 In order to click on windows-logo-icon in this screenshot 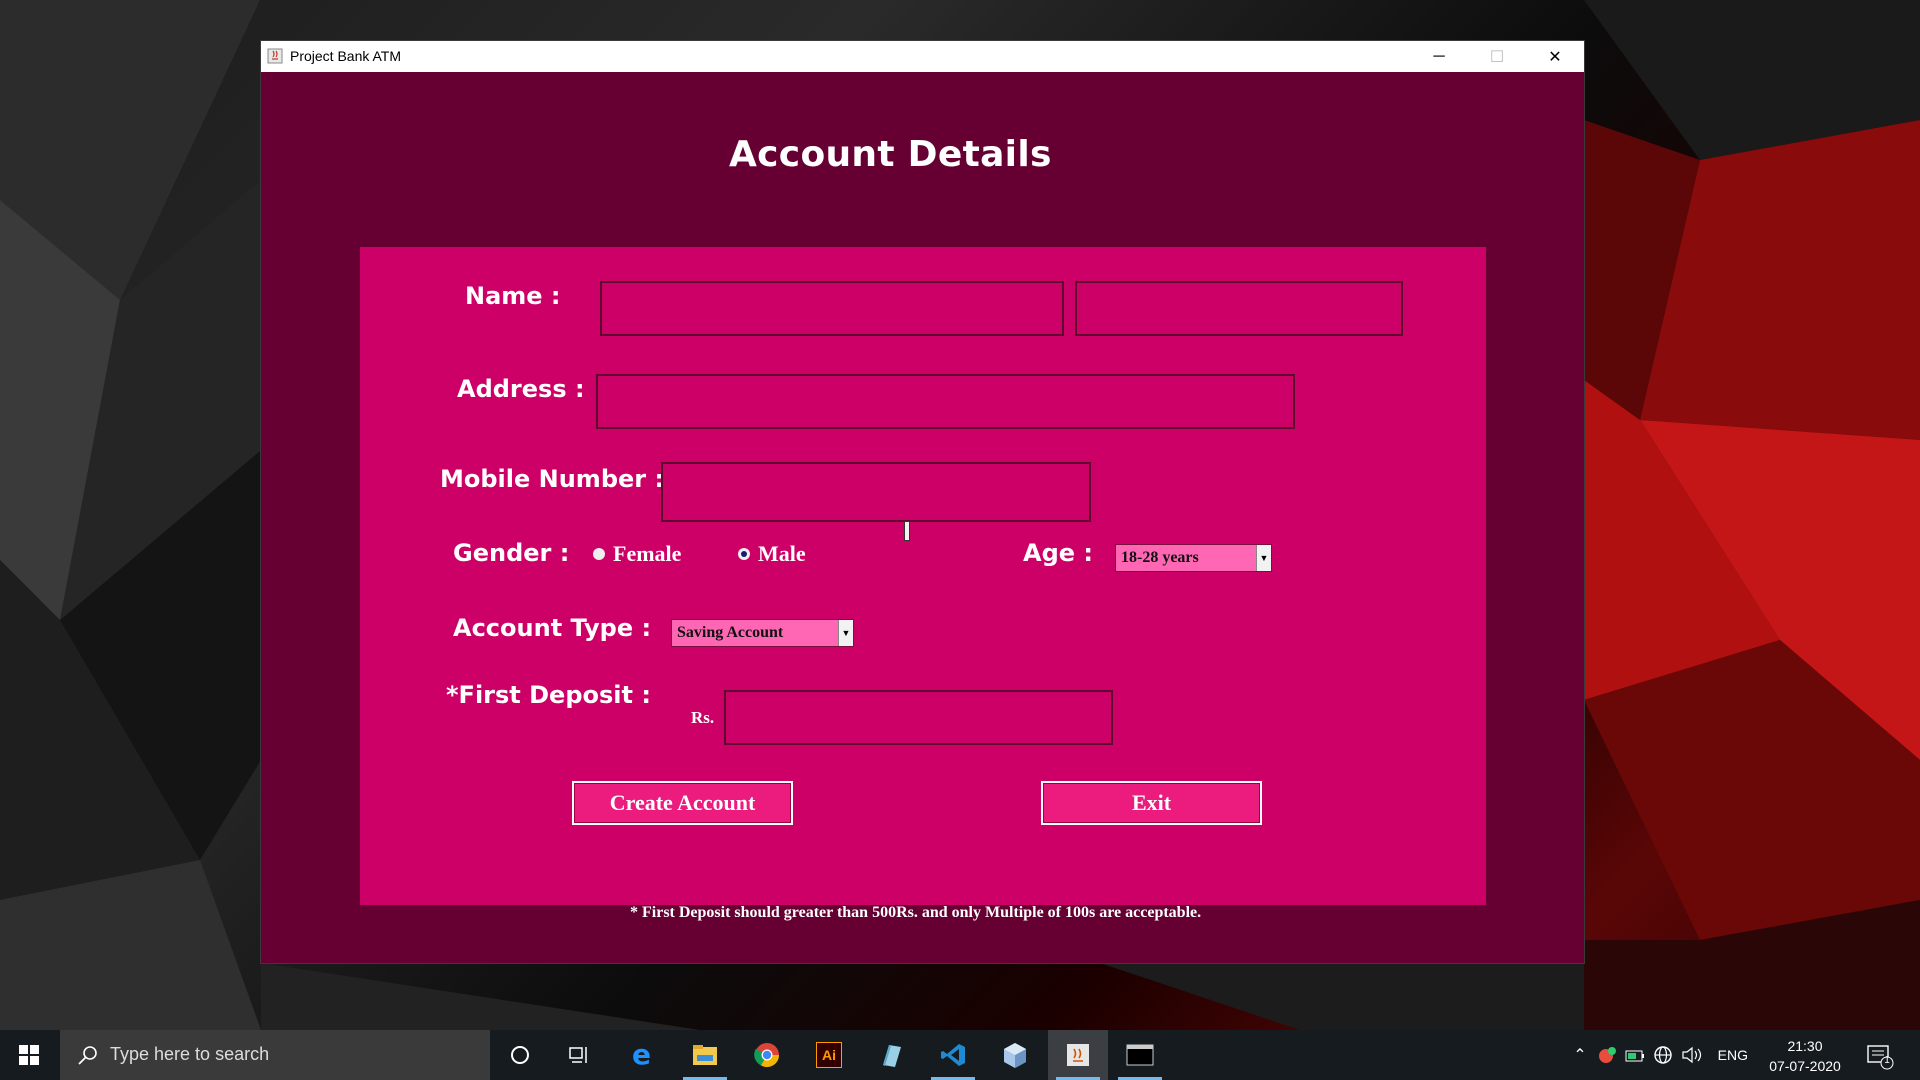, I will do `click(29, 1055)`.